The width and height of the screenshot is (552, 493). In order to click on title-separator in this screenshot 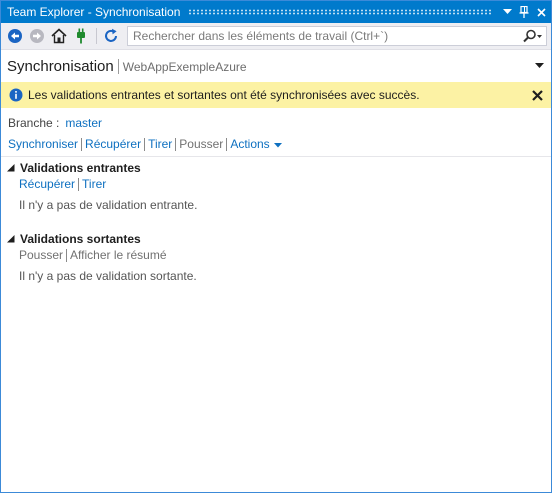, I will do `click(118, 66)`.